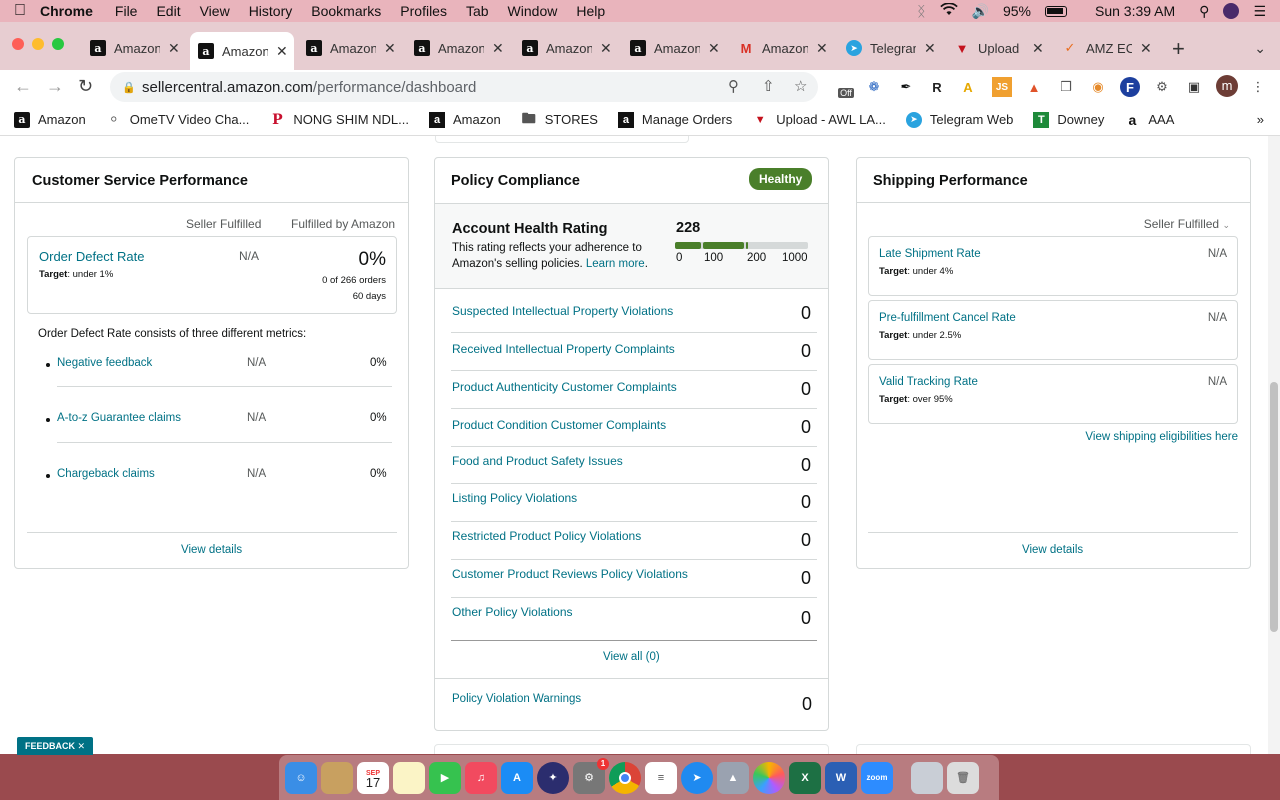  What do you see at coordinates (928, 382) in the screenshot?
I see `valid-tracking-rate-link: Valid Tracking Rate` at bounding box center [928, 382].